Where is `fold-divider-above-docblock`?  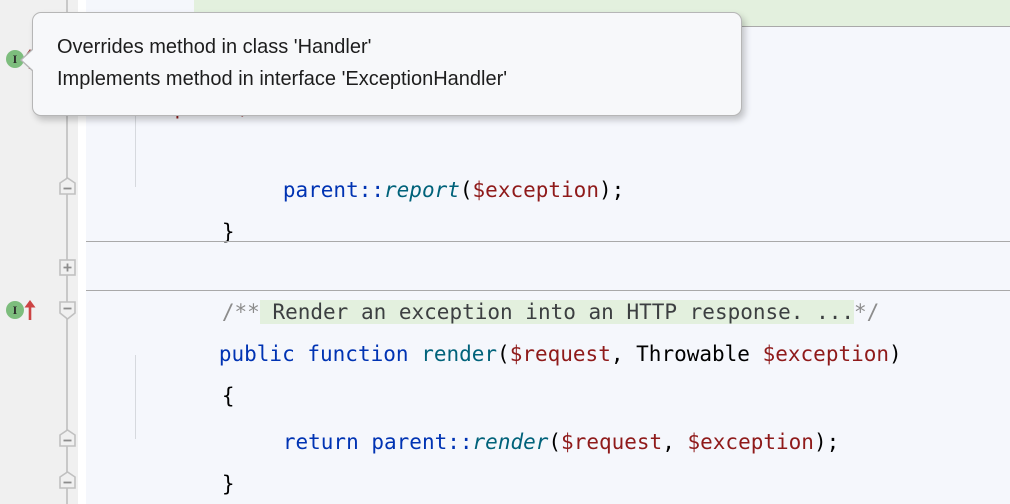
fold-divider-above-docblock is located at coordinates (548, 241).